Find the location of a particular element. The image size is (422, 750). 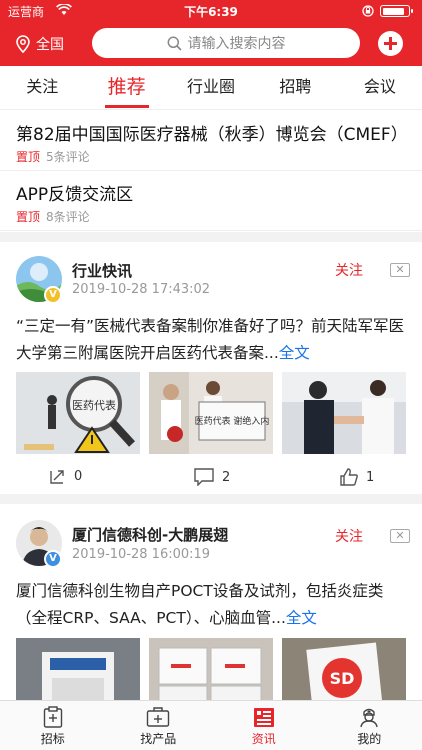

nav-label: 资讯 is located at coordinates (263, 739).